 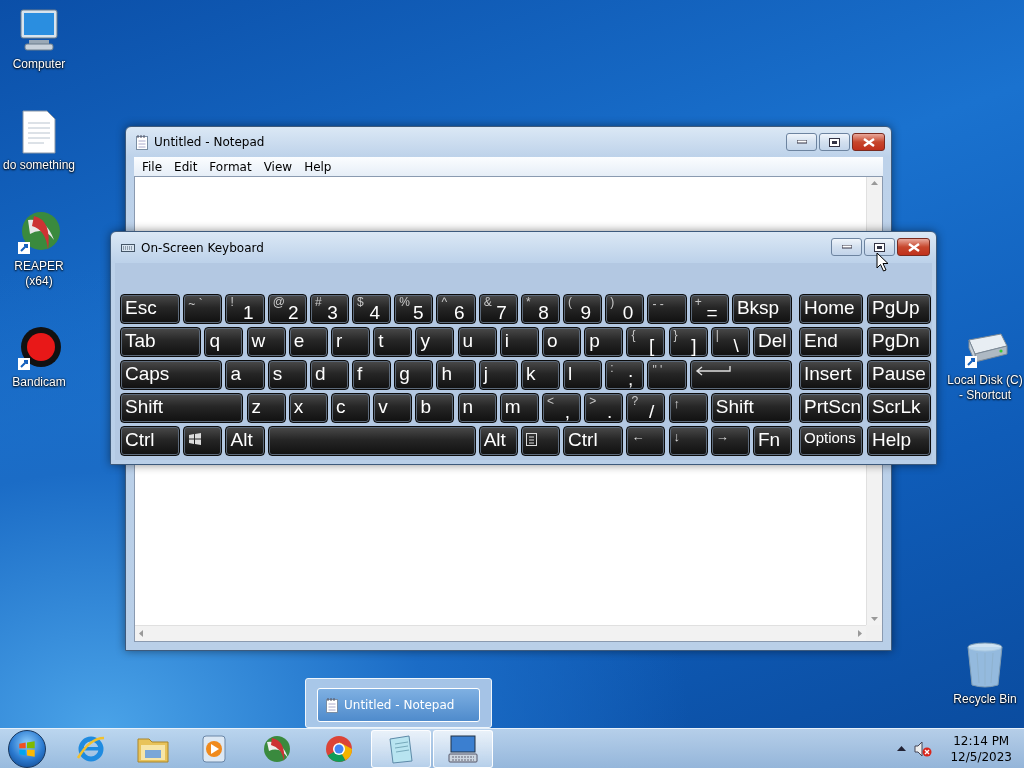 What do you see at coordinates (203, 441) in the screenshot?
I see `windows-key` at bounding box center [203, 441].